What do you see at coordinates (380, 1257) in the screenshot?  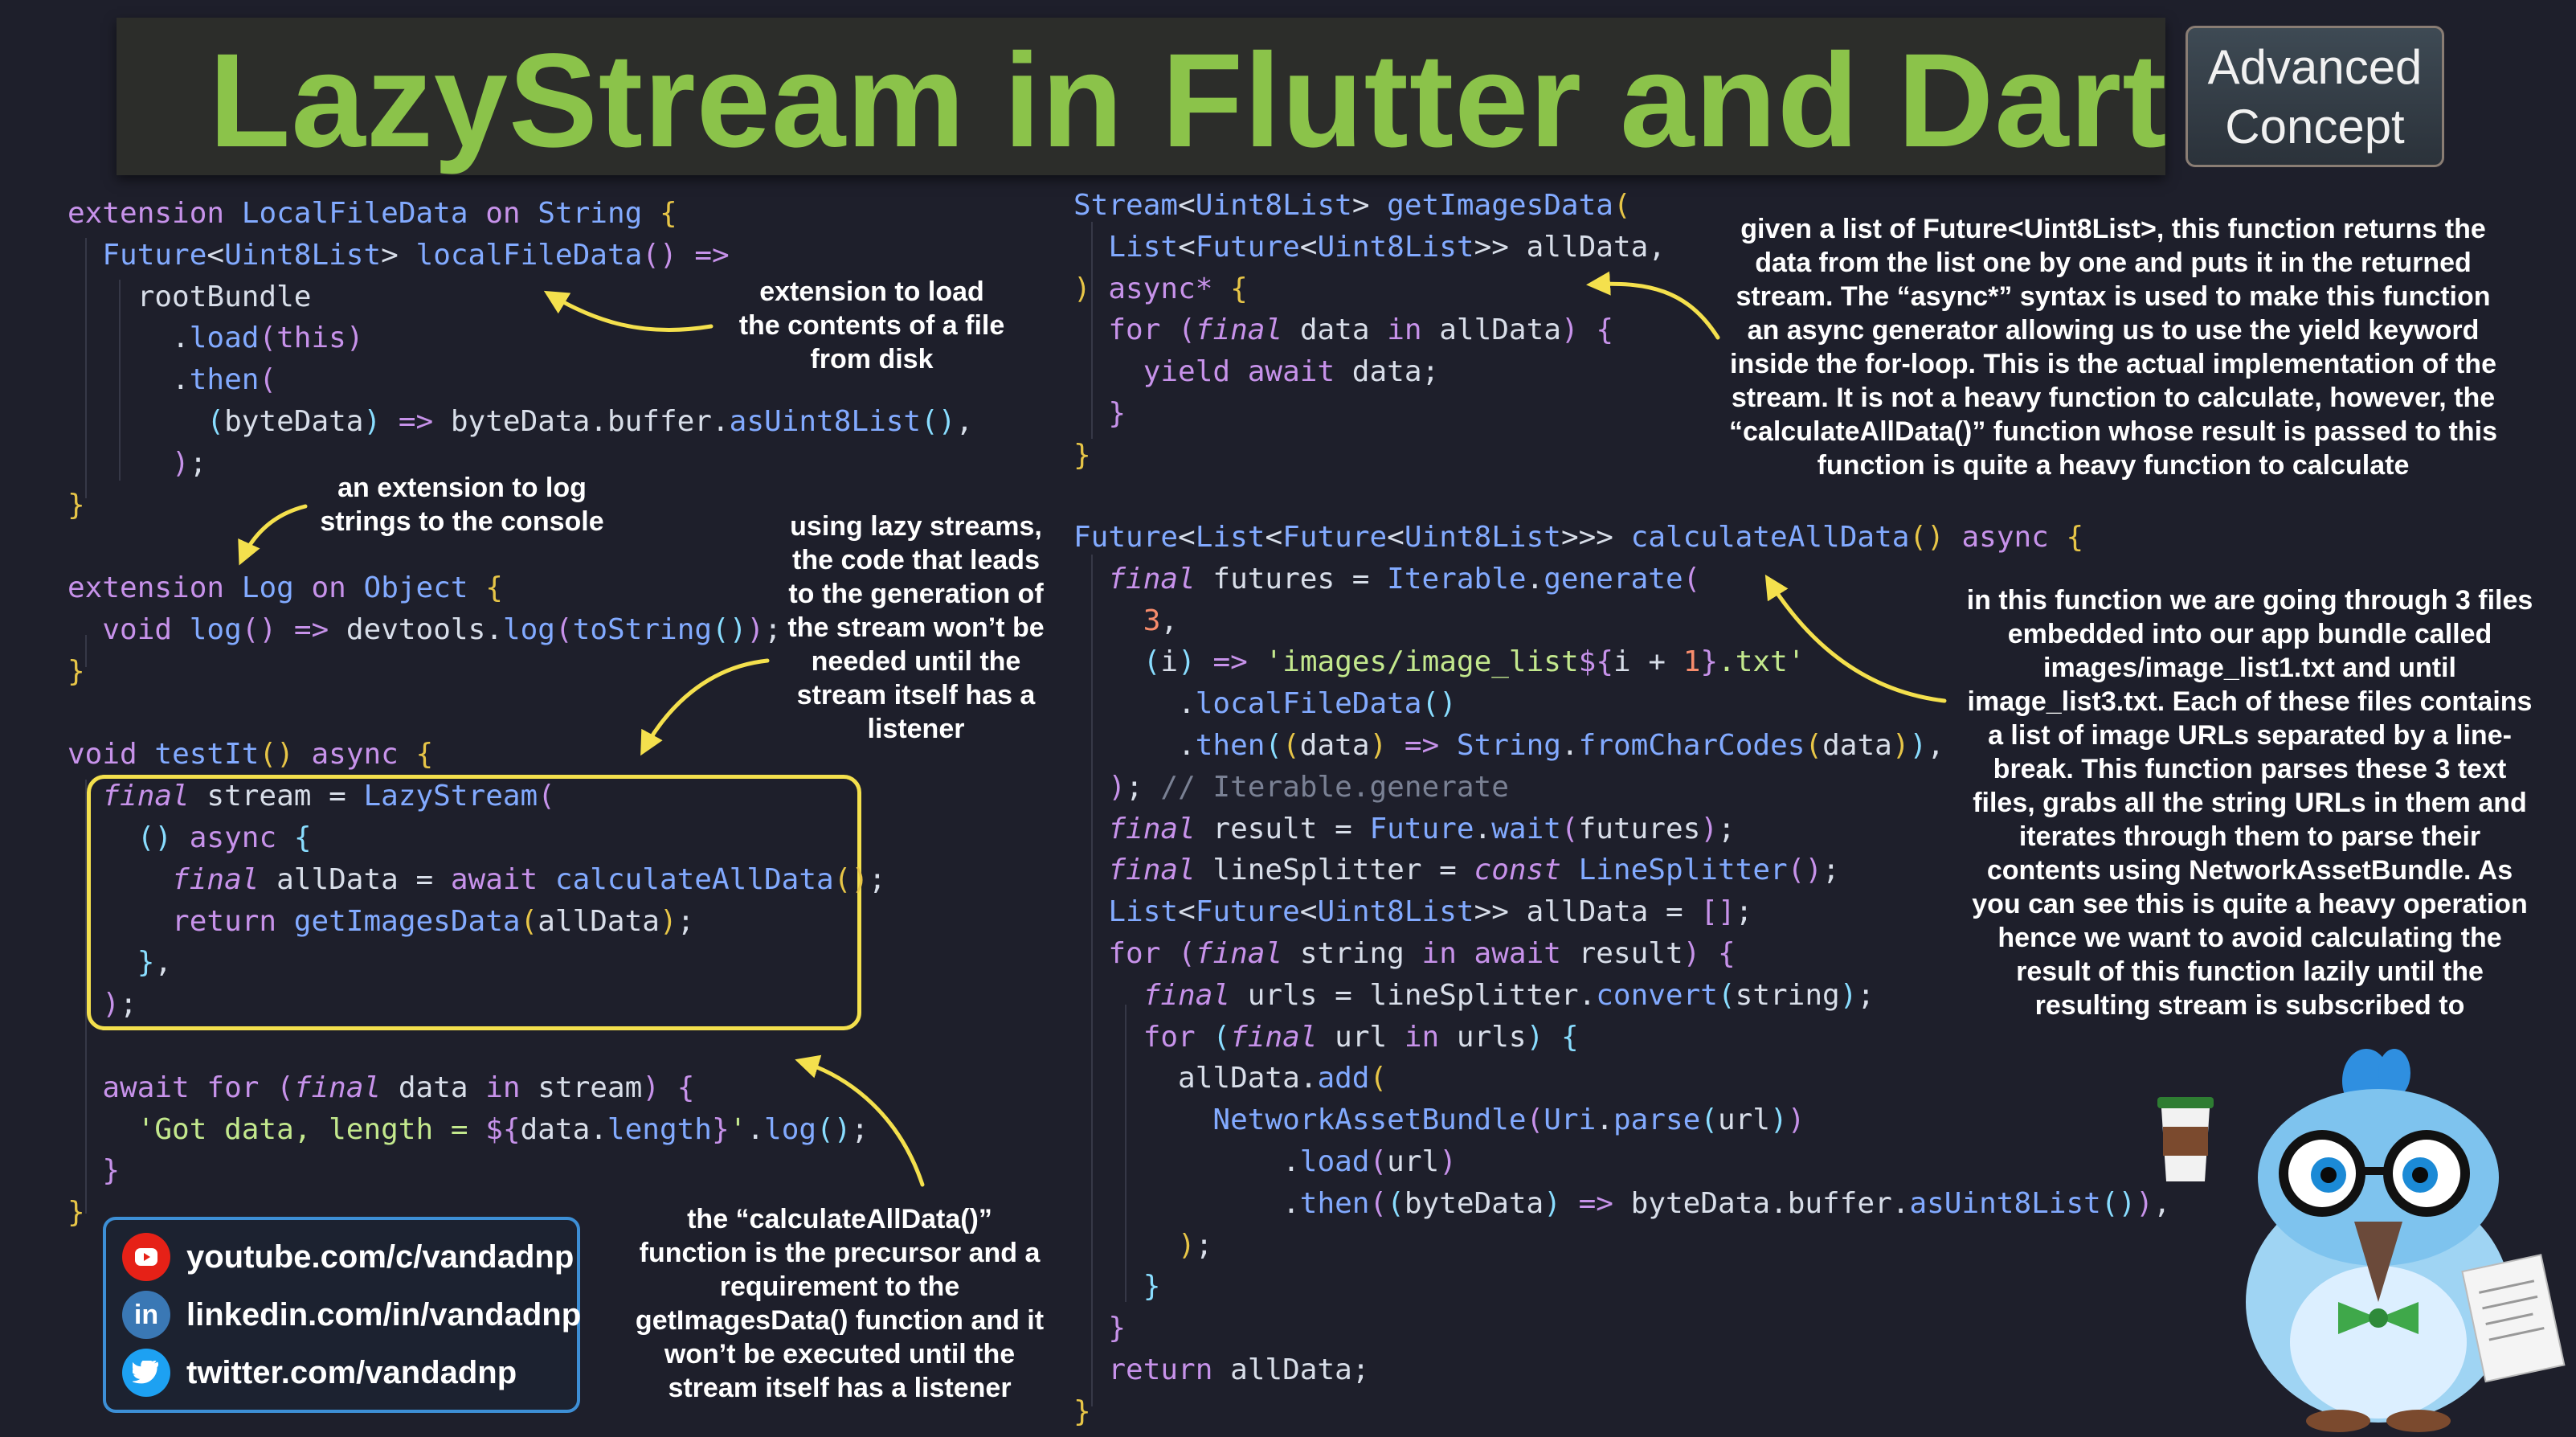 I see `youtube-link-label: youtube.com/c/vandadnp` at bounding box center [380, 1257].